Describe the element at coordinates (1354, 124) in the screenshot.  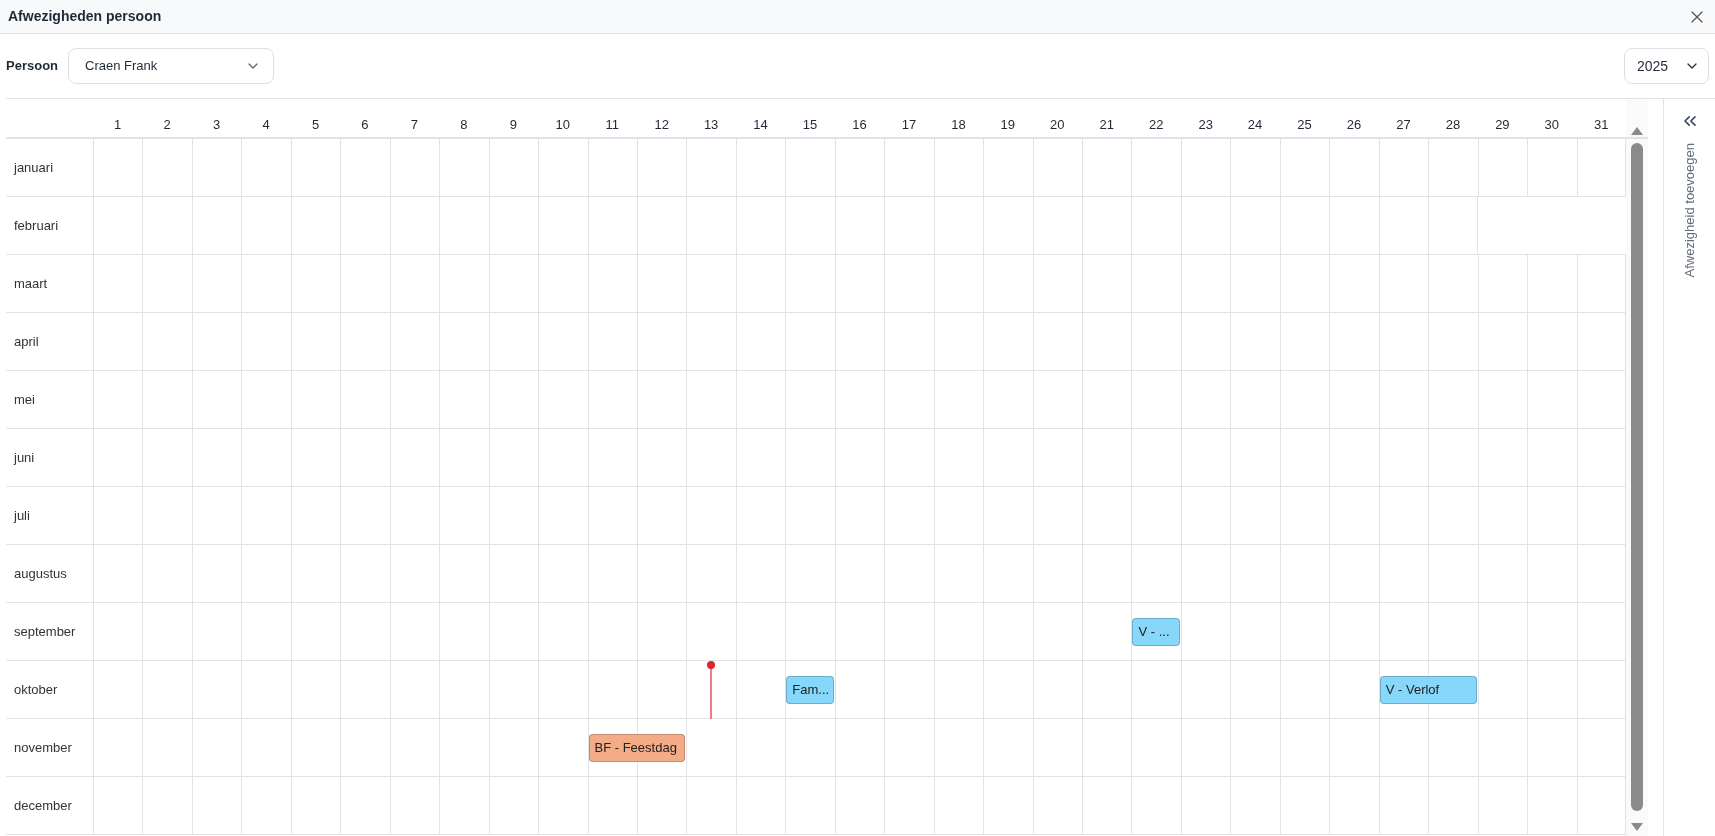
I see `day-number: 26` at that location.